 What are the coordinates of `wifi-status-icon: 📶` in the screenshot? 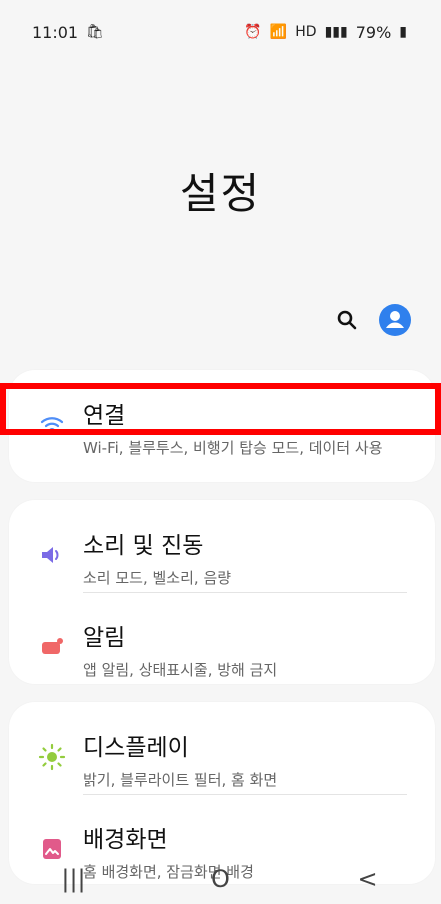 It's located at (278, 32).